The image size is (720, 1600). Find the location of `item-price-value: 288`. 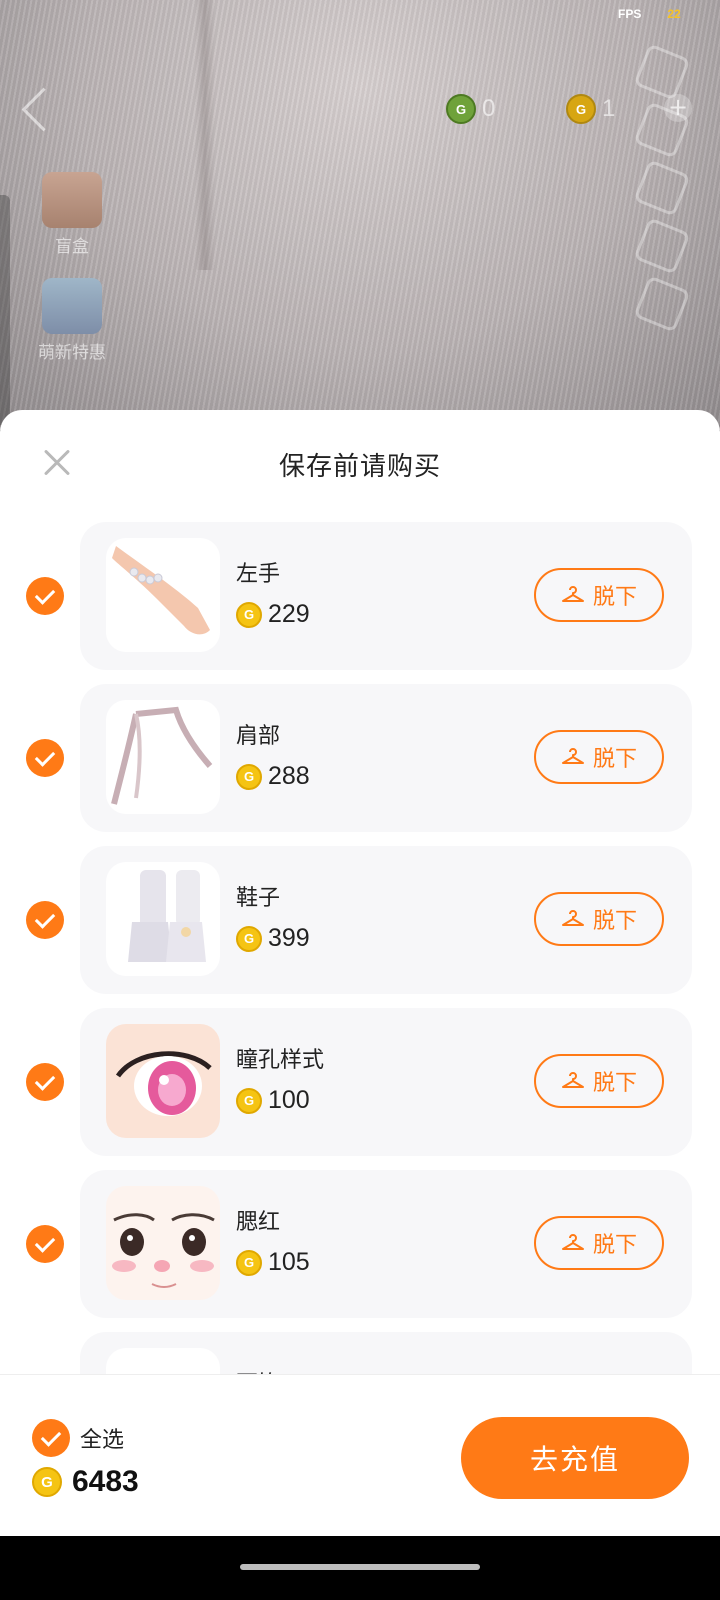

item-price-value: 288 is located at coordinates (289, 776).